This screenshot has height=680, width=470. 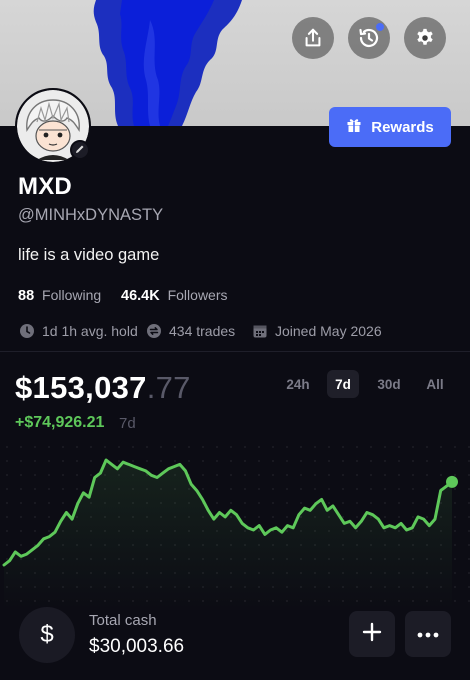 I want to click on total-cash-label: Total cash, so click(x=123, y=620).